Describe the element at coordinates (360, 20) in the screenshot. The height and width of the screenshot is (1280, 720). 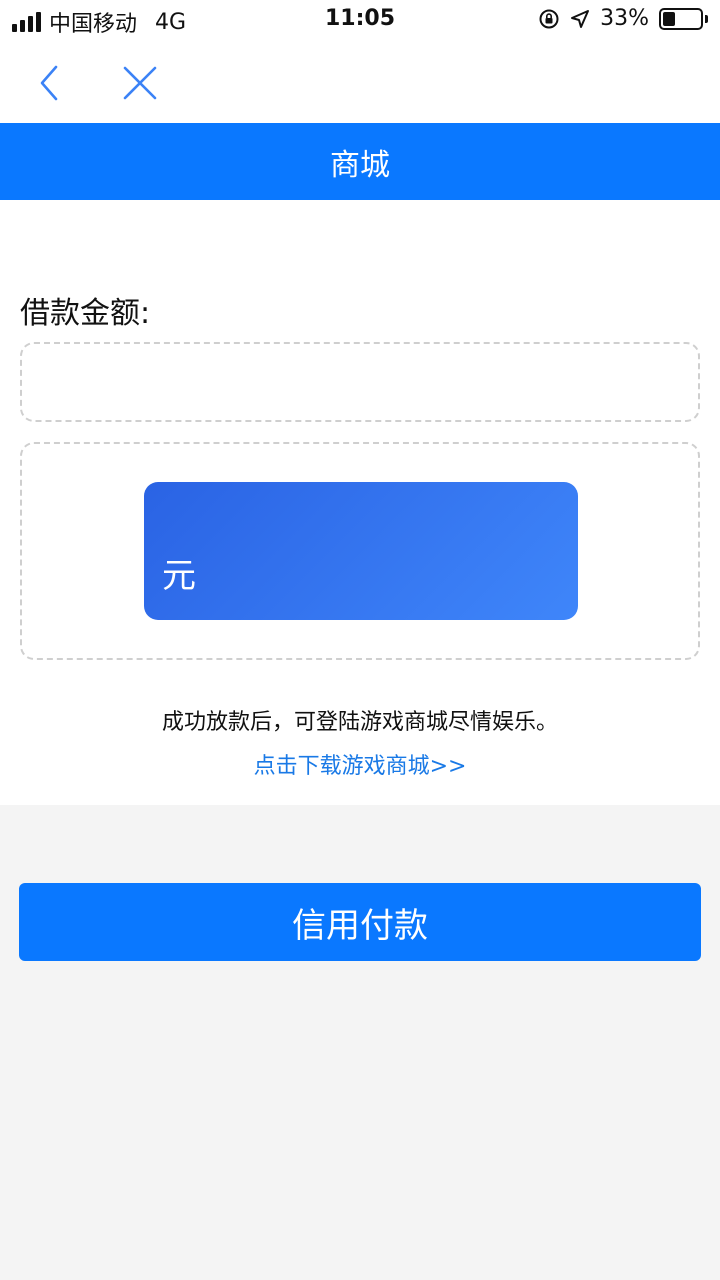
I see `status-bar: 中国移动 4G 11:05 33%` at that location.